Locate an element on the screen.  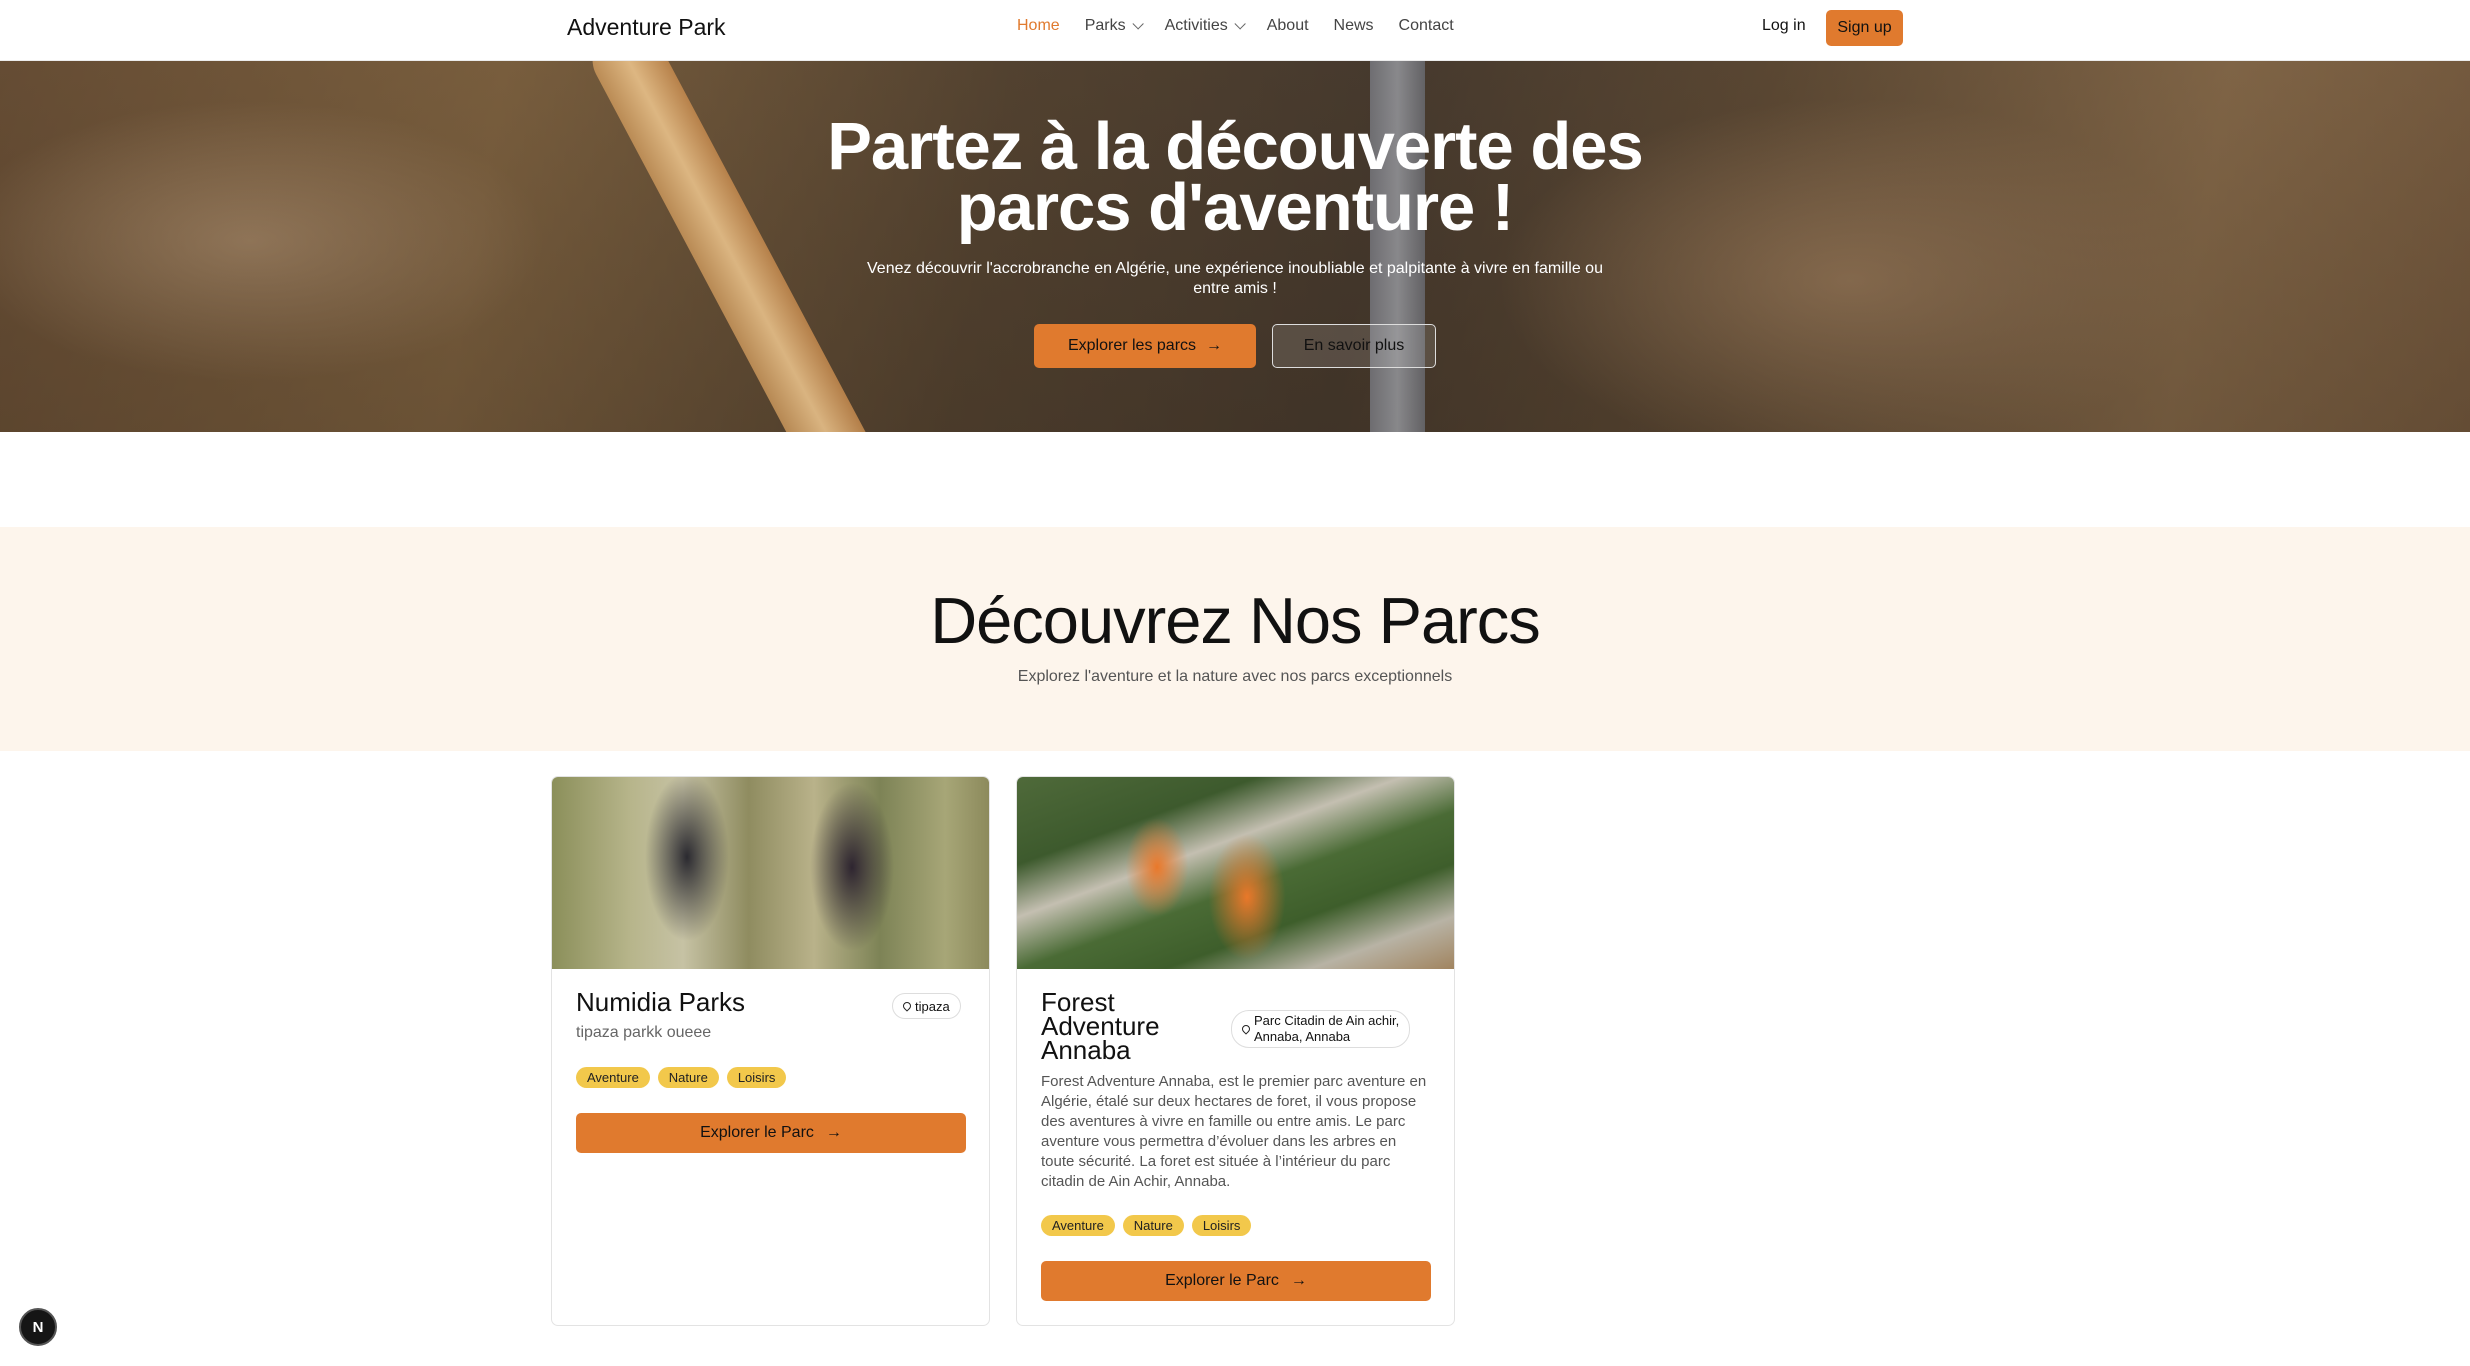
nav-link-parks: Parks is located at coordinates (1114, 26).